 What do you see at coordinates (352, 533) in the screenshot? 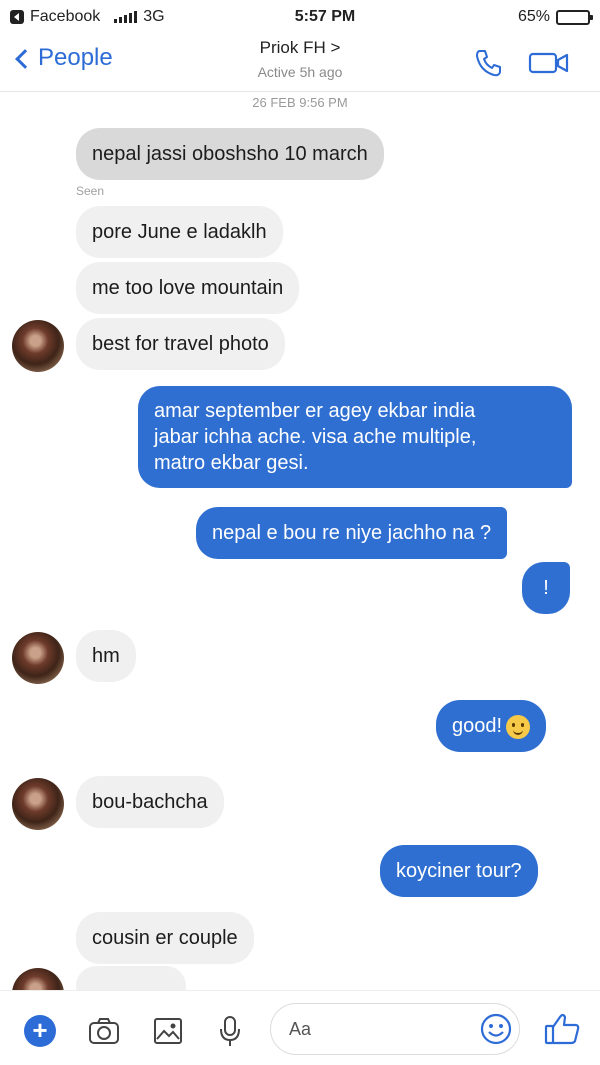
I see `message-outgoing: nepal e bou re niye jachho na ?` at bounding box center [352, 533].